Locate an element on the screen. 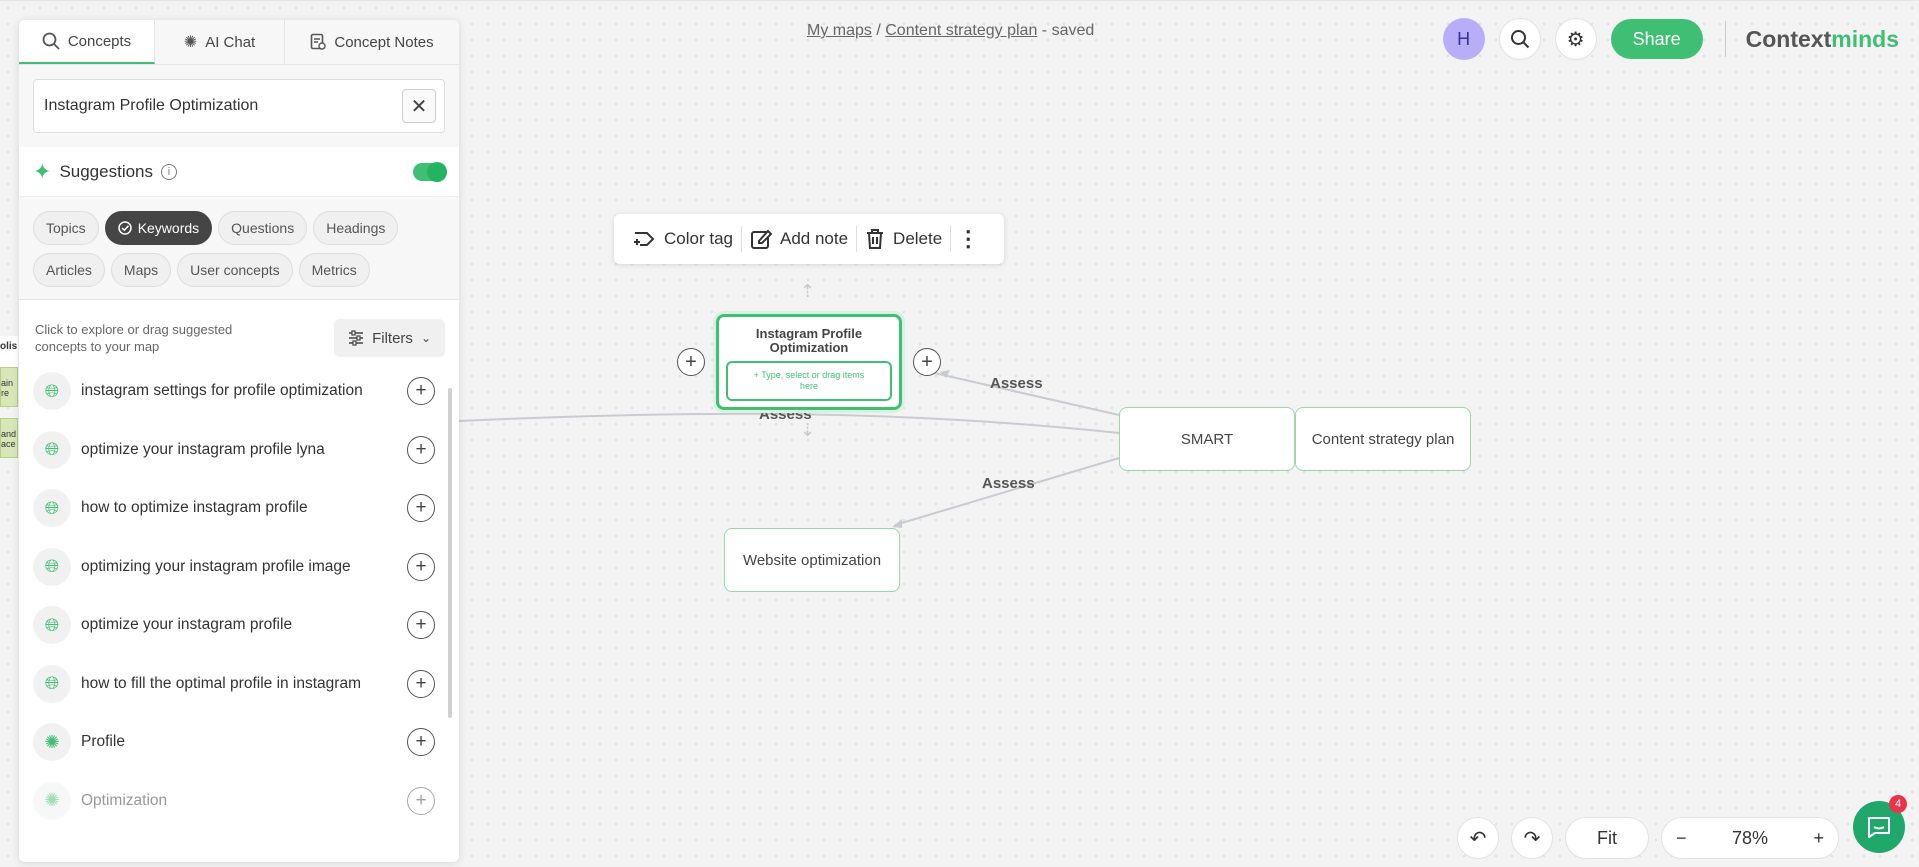  trash-icon is located at coordinates (875, 239).